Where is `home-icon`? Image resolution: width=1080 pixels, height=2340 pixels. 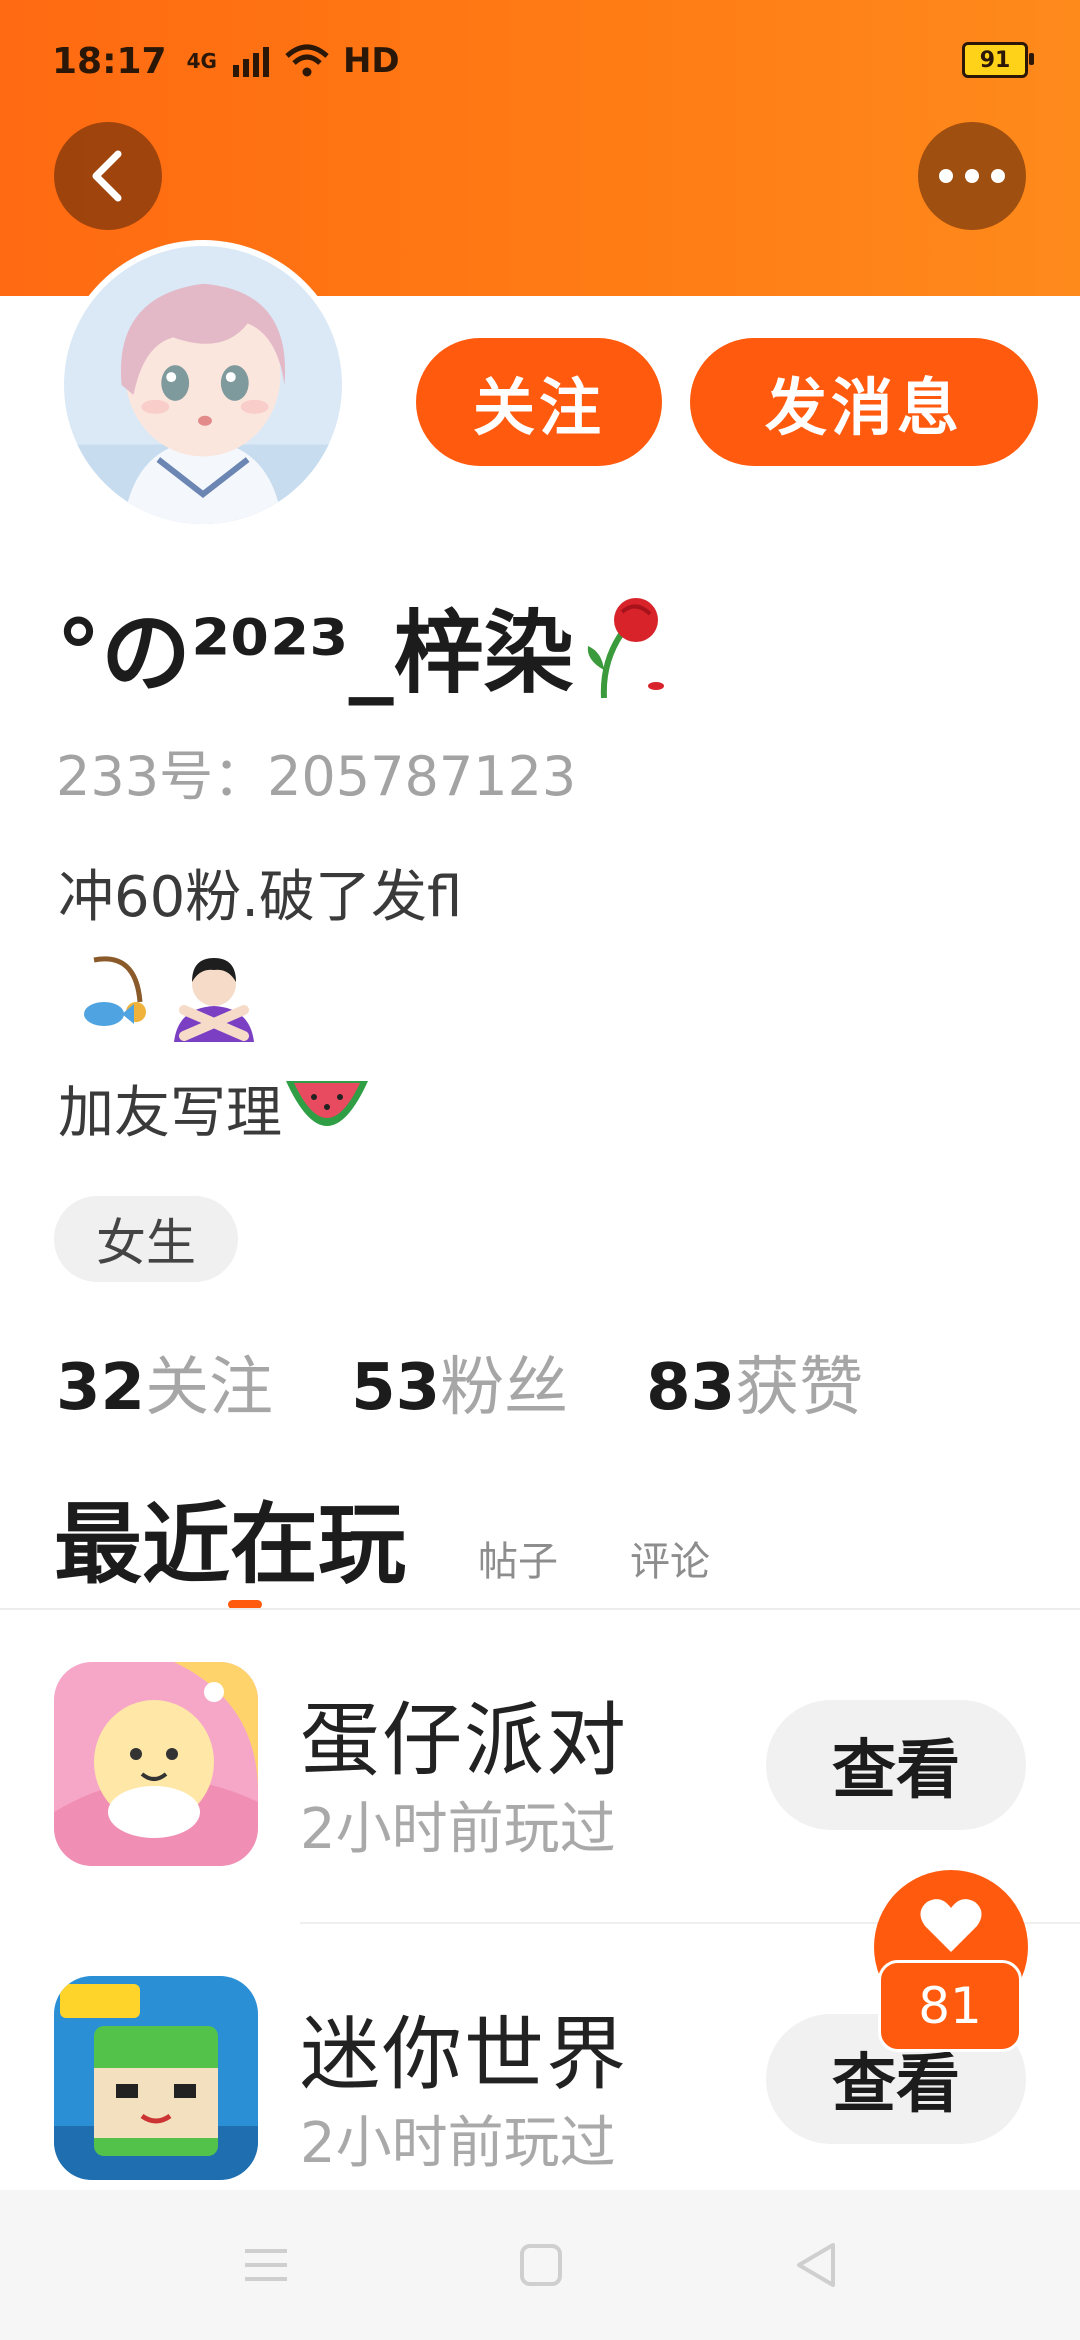 home-icon is located at coordinates (541, 2265).